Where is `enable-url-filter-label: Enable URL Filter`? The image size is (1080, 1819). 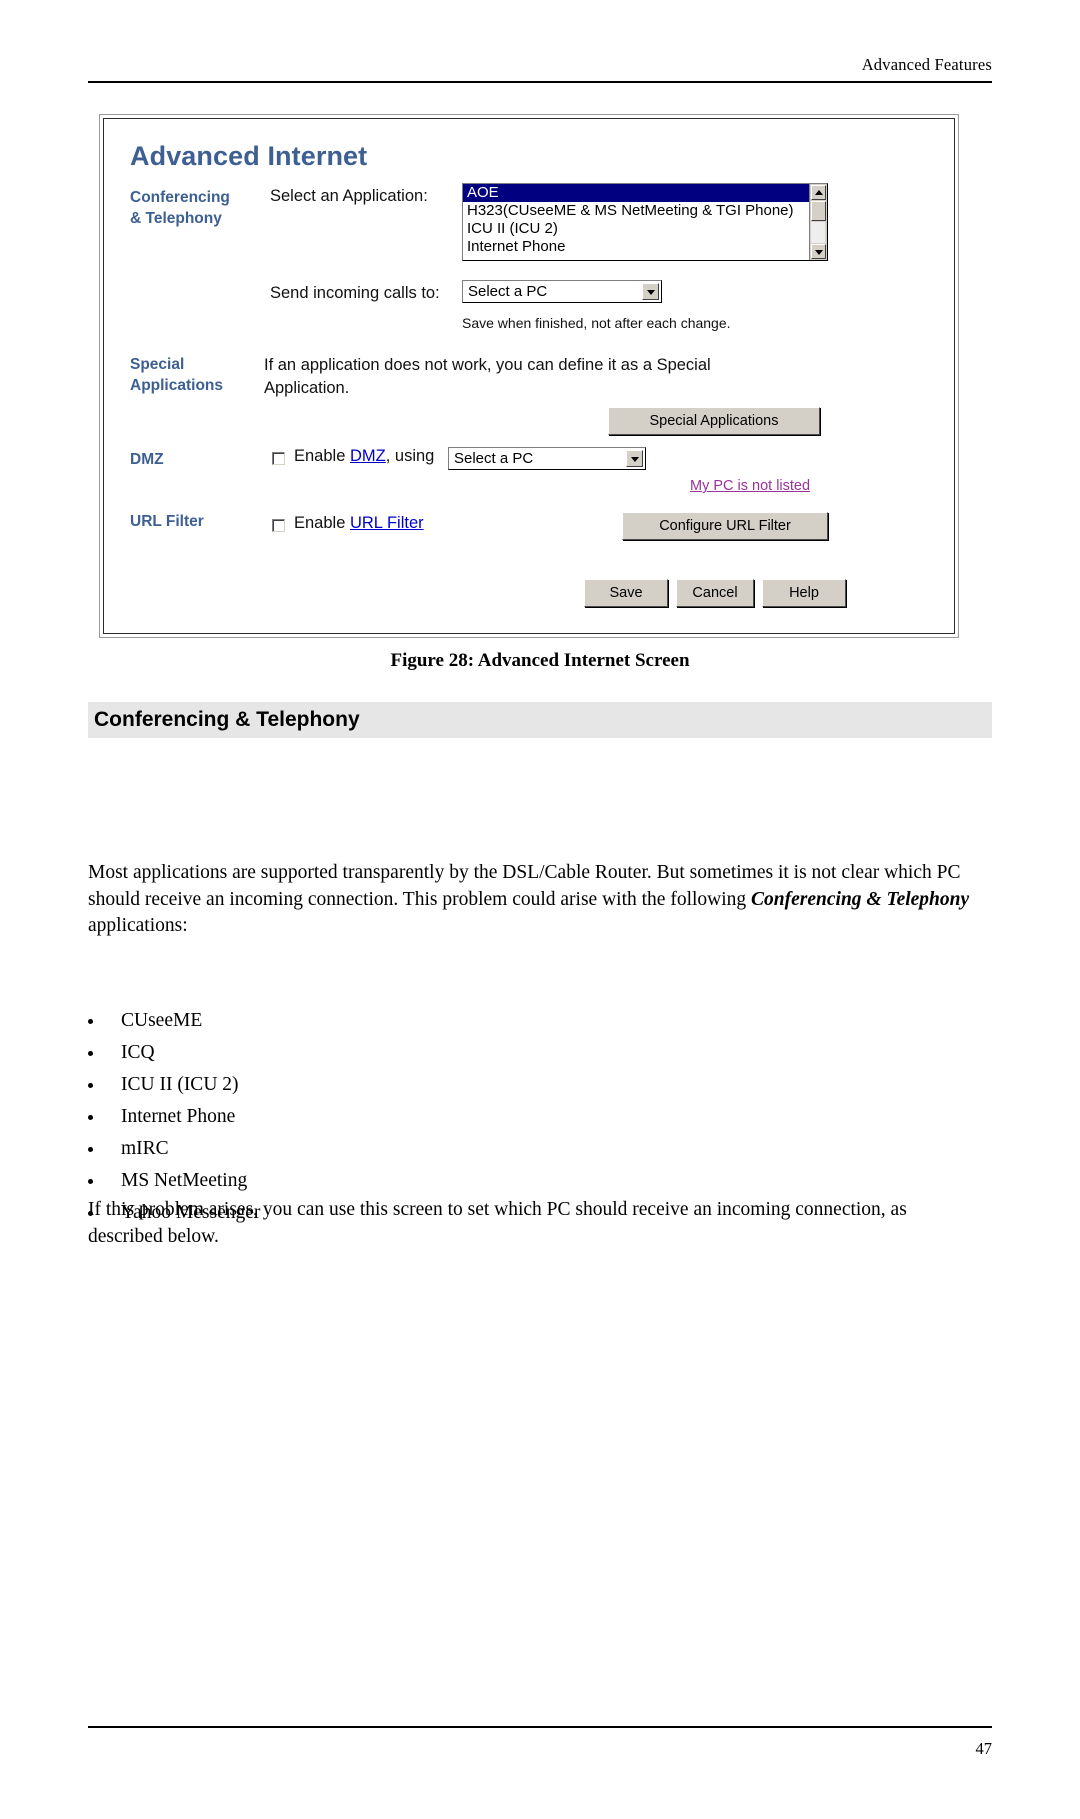
enable-url-filter-label: Enable URL Filter is located at coordinates (359, 523).